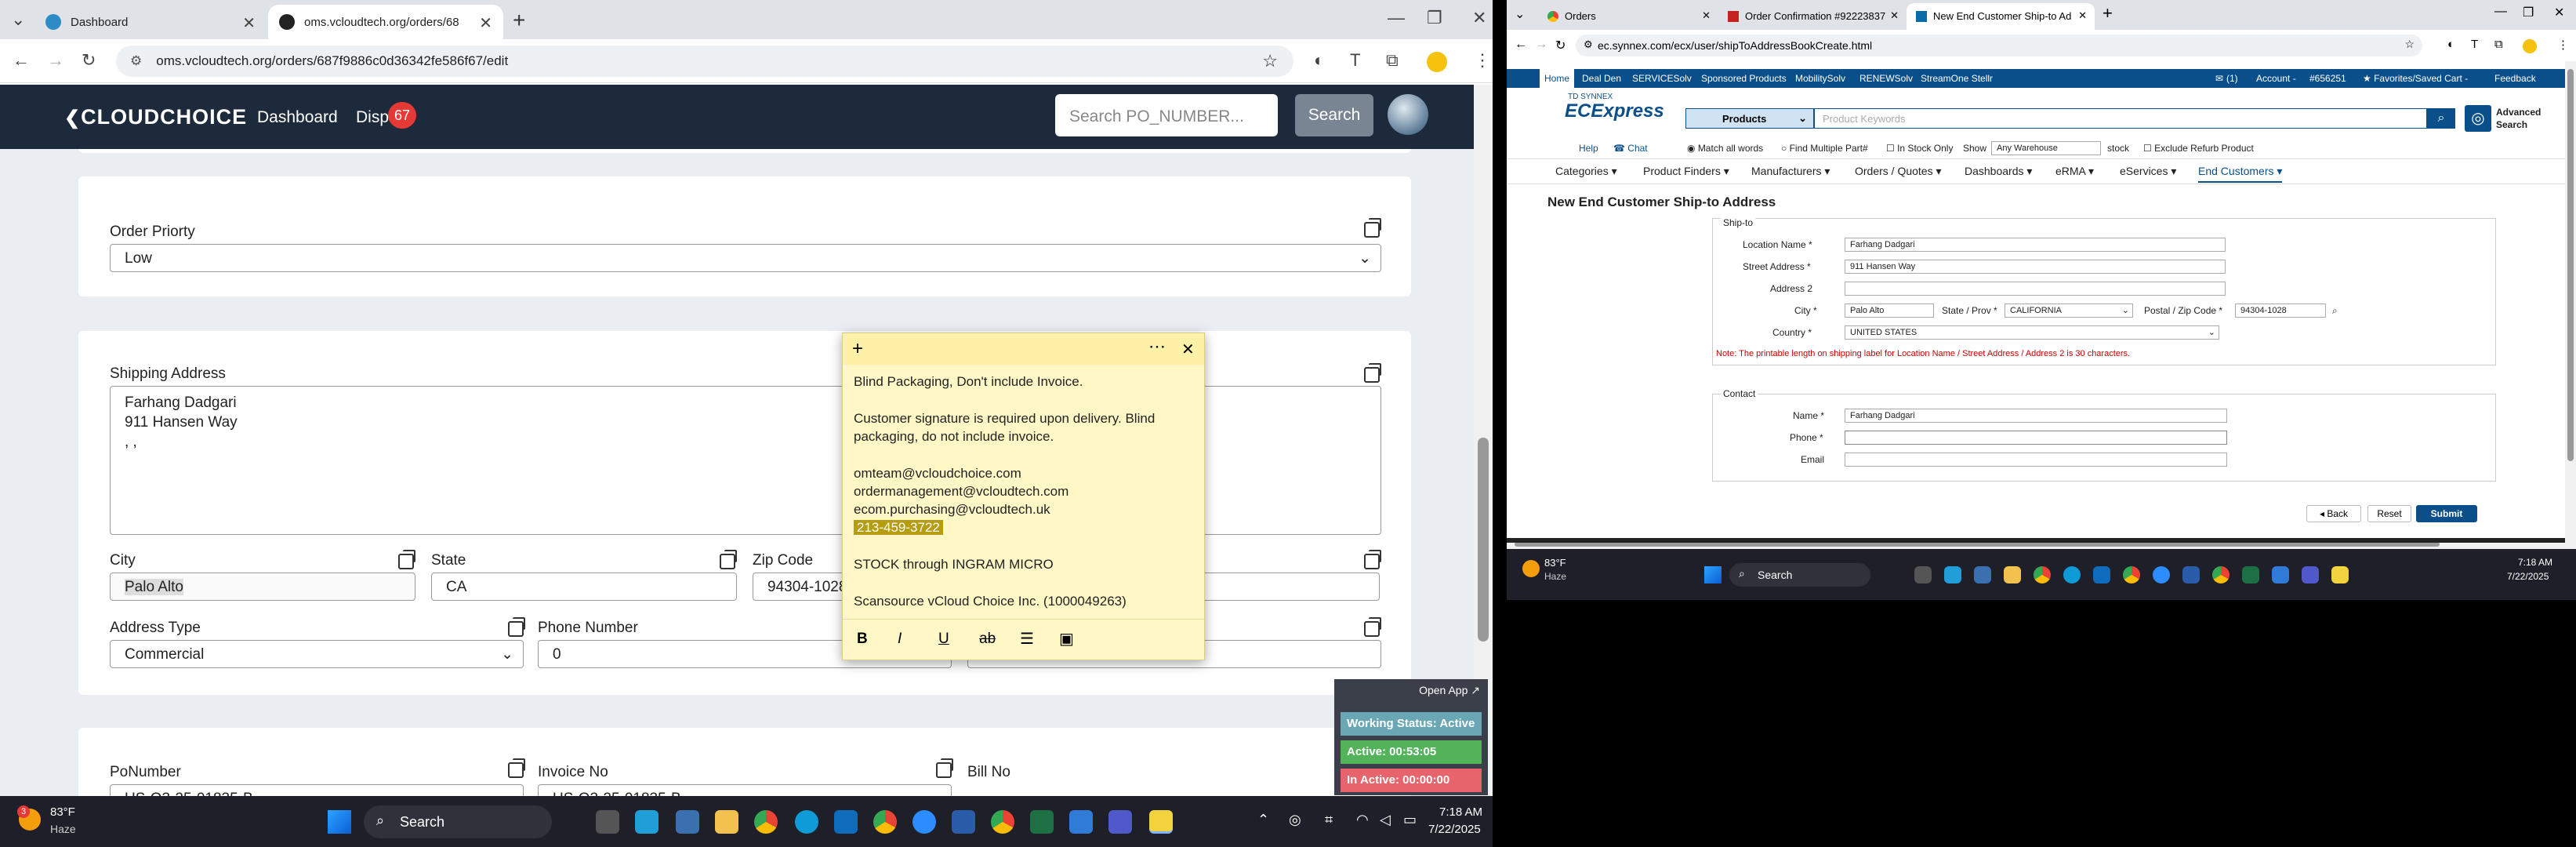 Image resolution: width=2576 pixels, height=847 pixels. Describe the element at coordinates (584, 587) in the screenshot. I see `state-input: CA` at that location.